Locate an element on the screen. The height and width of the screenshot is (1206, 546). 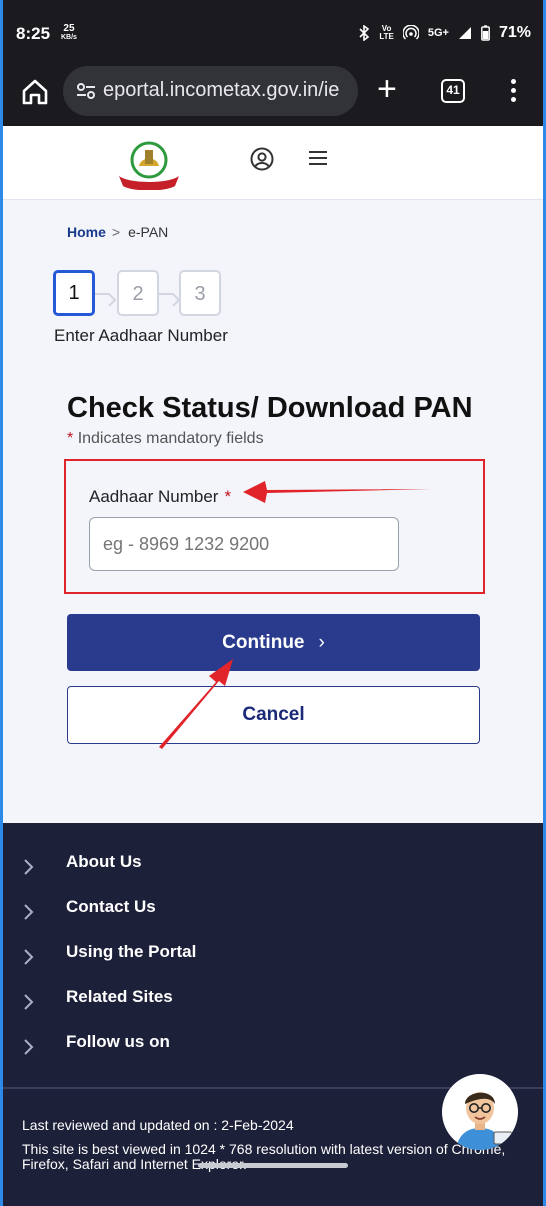
step-2: 2 is located at coordinates (138, 293).